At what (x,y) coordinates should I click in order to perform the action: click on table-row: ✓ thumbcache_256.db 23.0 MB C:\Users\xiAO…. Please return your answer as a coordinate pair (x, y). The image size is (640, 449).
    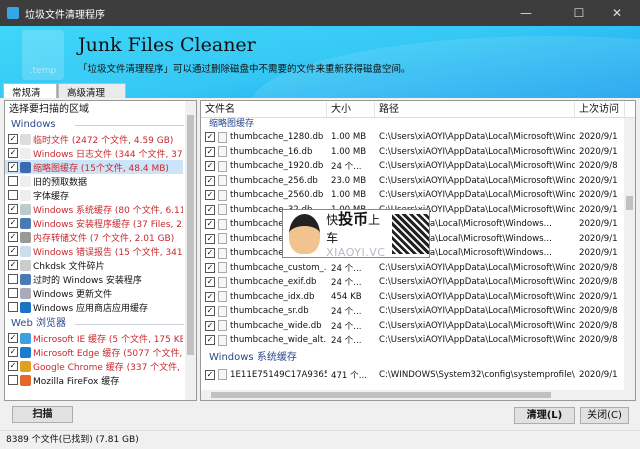
    Looking at the image, I should click on (418, 181).